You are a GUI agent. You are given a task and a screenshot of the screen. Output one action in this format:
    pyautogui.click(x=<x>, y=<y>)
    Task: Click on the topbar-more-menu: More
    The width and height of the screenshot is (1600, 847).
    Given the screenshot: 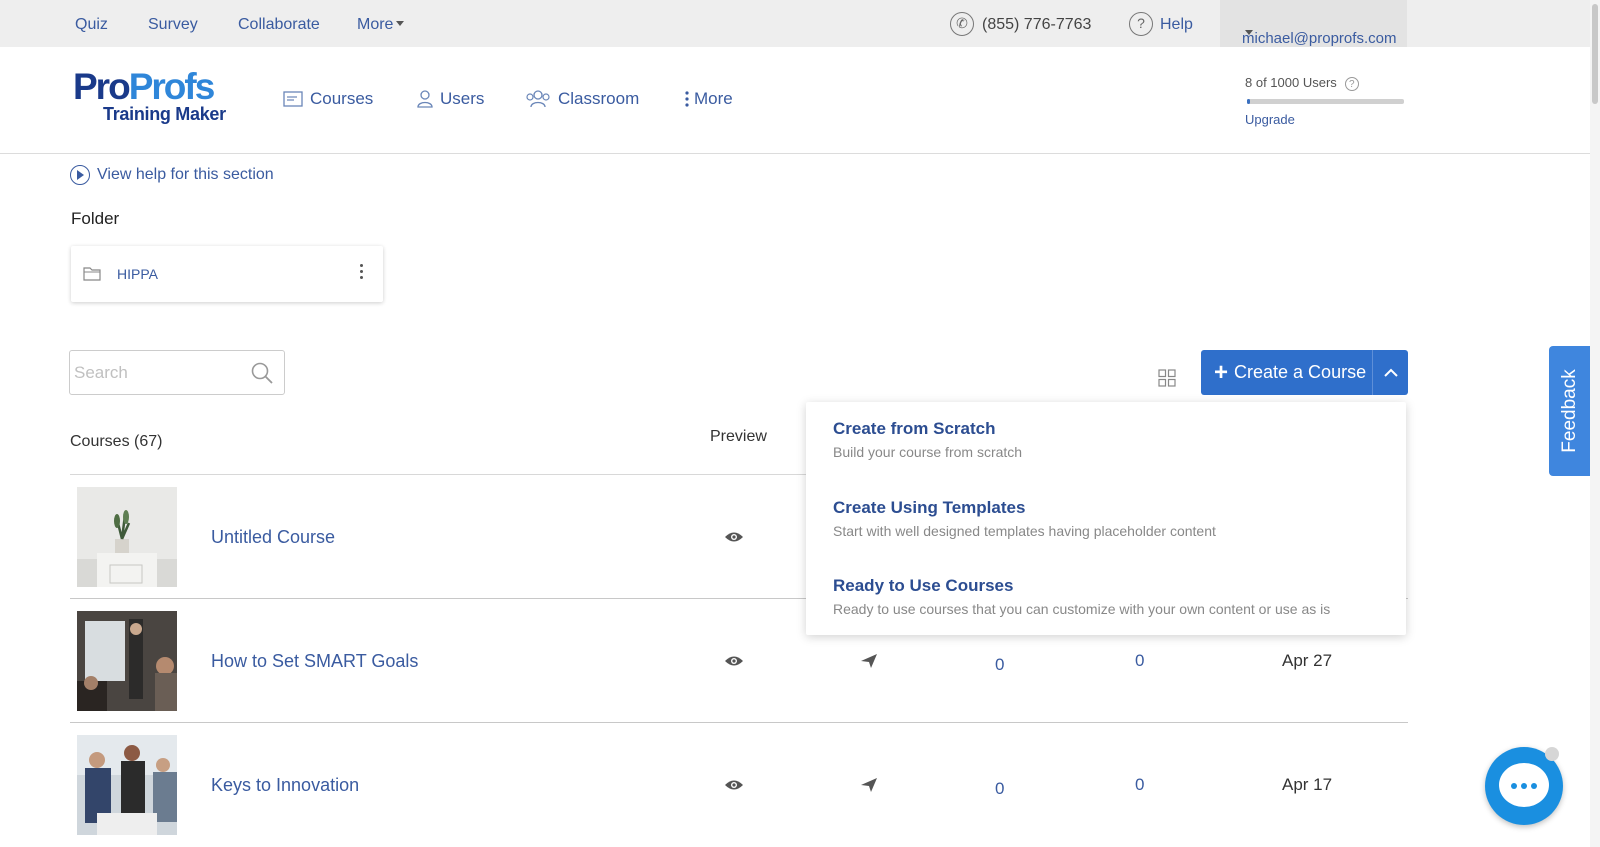 What is the action you would take?
    pyautogui.click(x=381, y=25)
    